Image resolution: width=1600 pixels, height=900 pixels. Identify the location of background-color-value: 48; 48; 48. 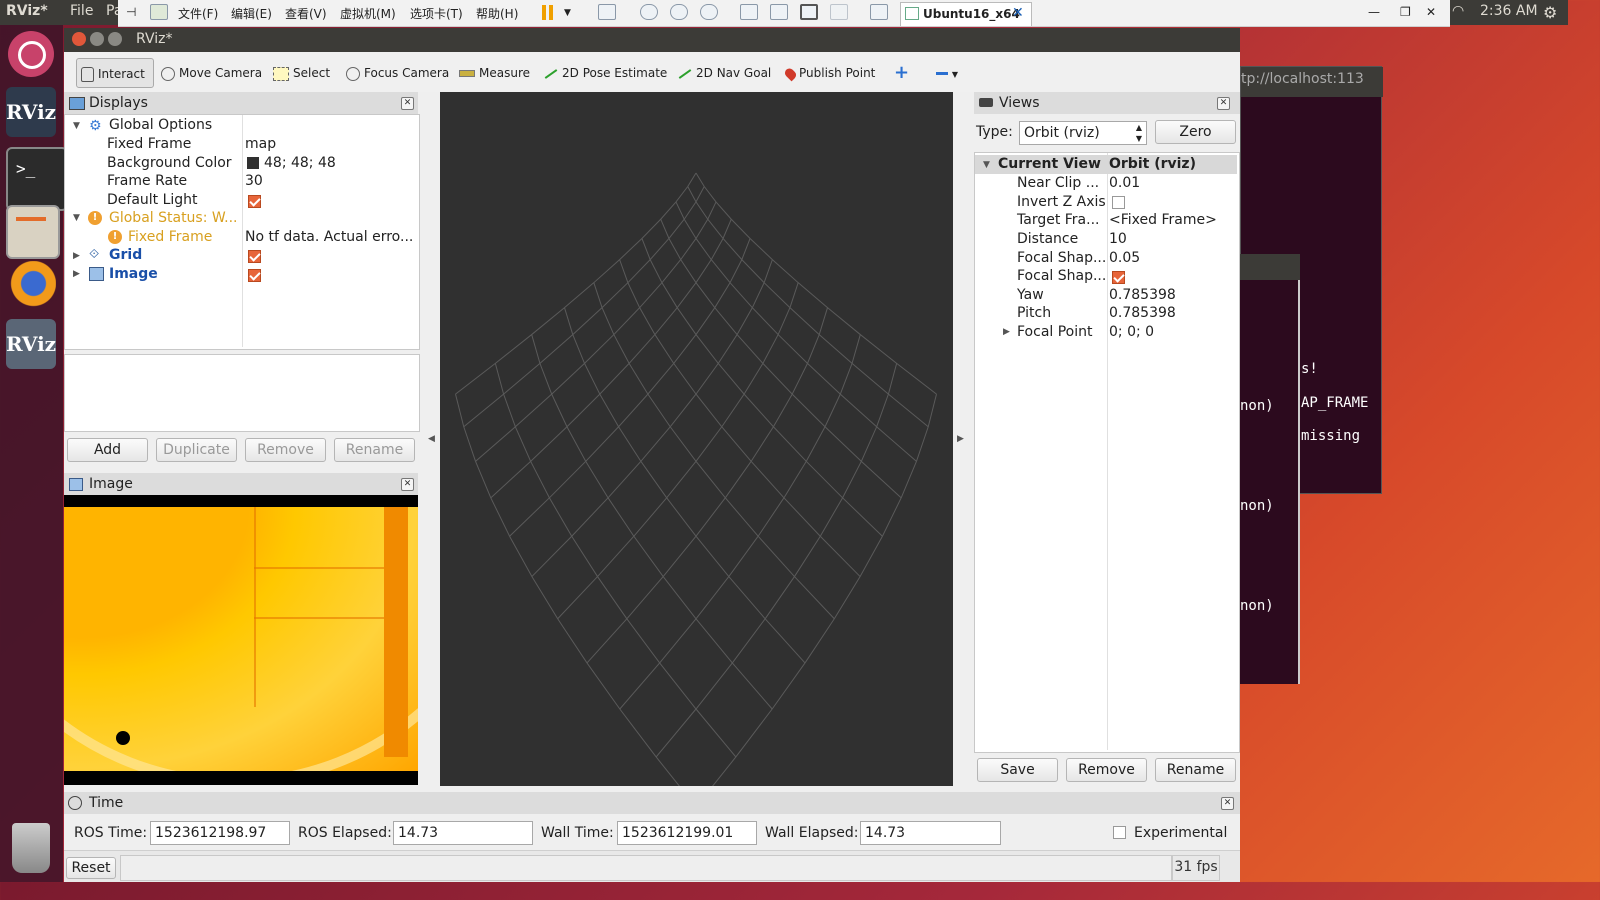
(300, 163).